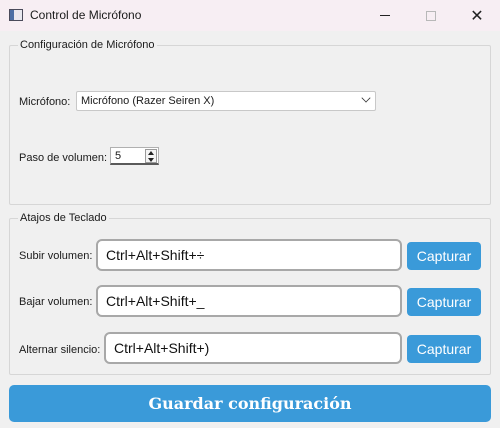  Describe the element at coordinates (118, 155) in the screenshot. I see `volume-step-value: 5` at that location.